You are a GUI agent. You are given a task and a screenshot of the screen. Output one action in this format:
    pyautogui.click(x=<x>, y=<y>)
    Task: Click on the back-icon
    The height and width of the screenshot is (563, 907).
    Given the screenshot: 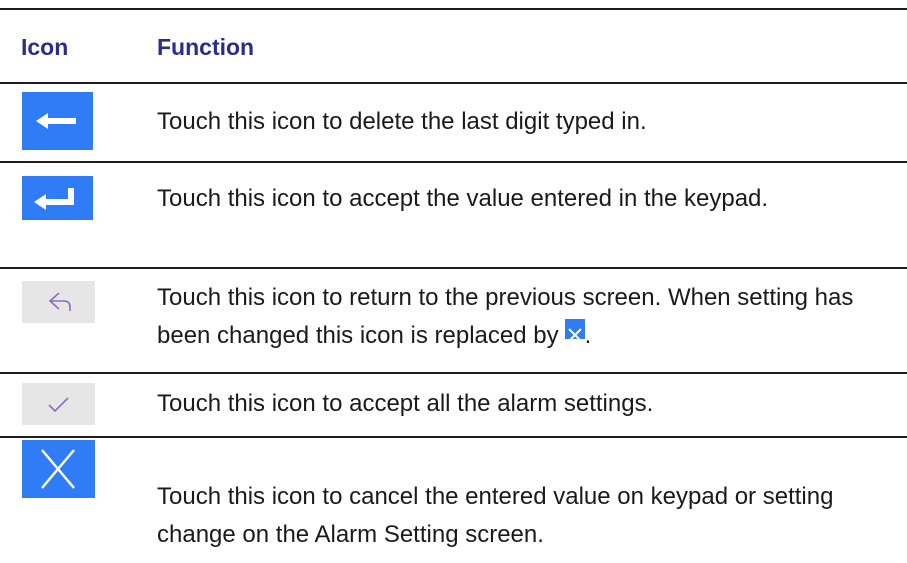 What is the action you would take?
    pyautogui.click(x=58, y=302)
    